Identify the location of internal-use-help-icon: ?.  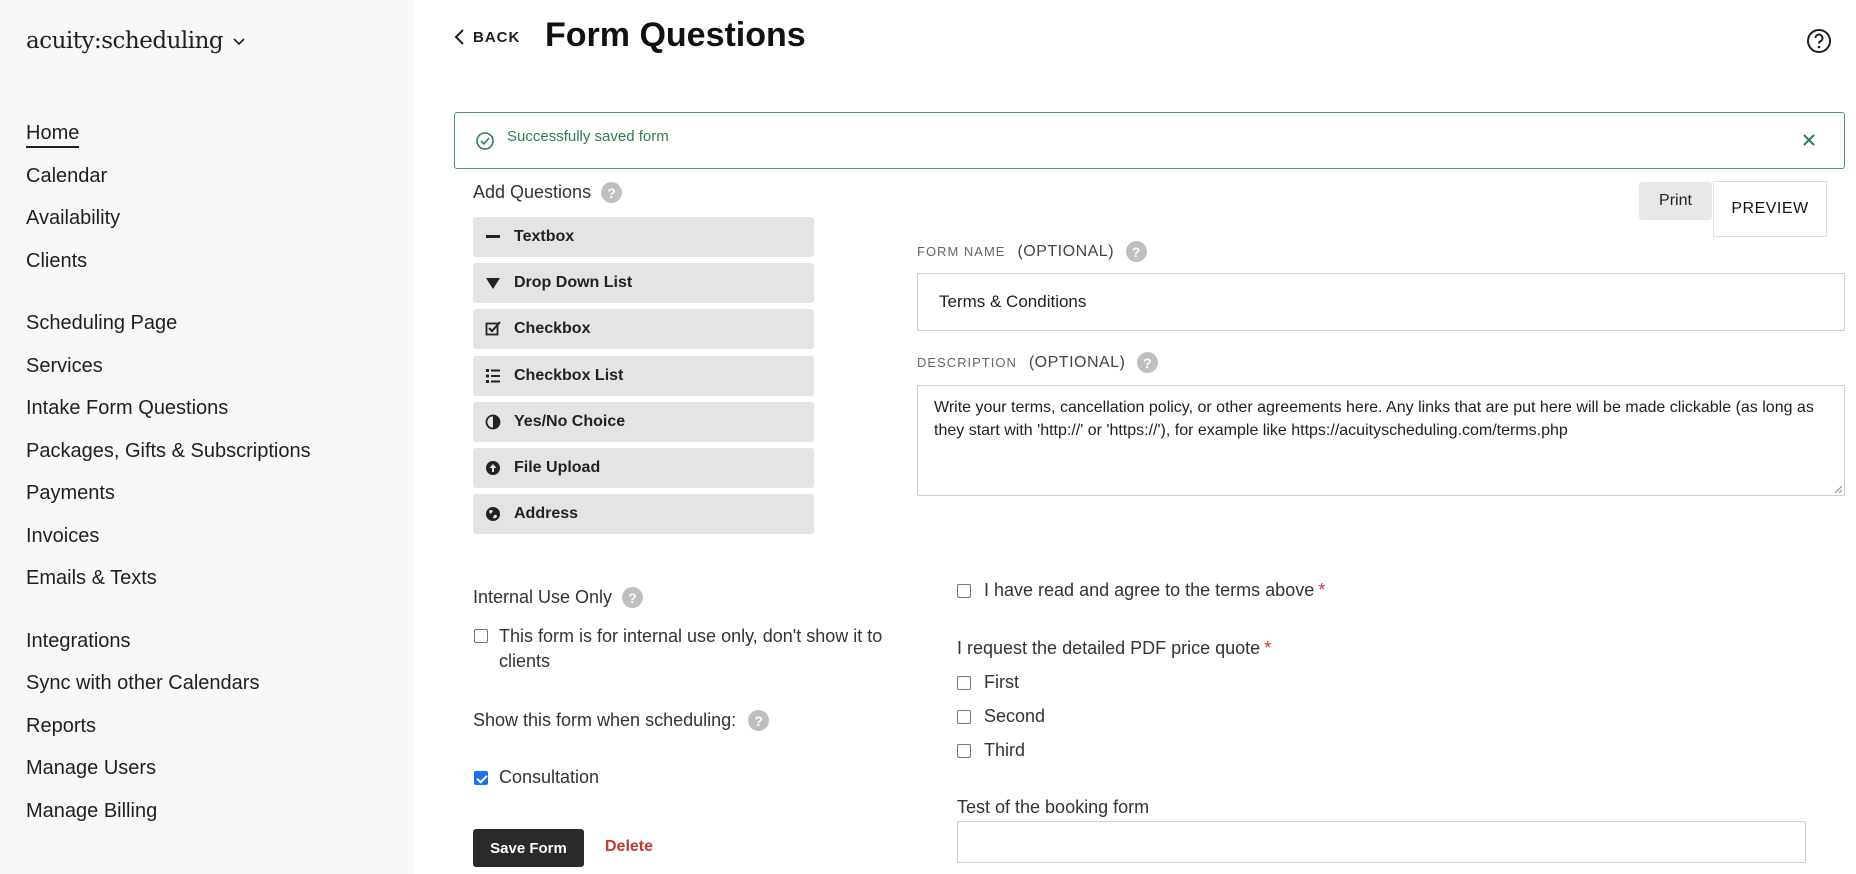
(633, 597).